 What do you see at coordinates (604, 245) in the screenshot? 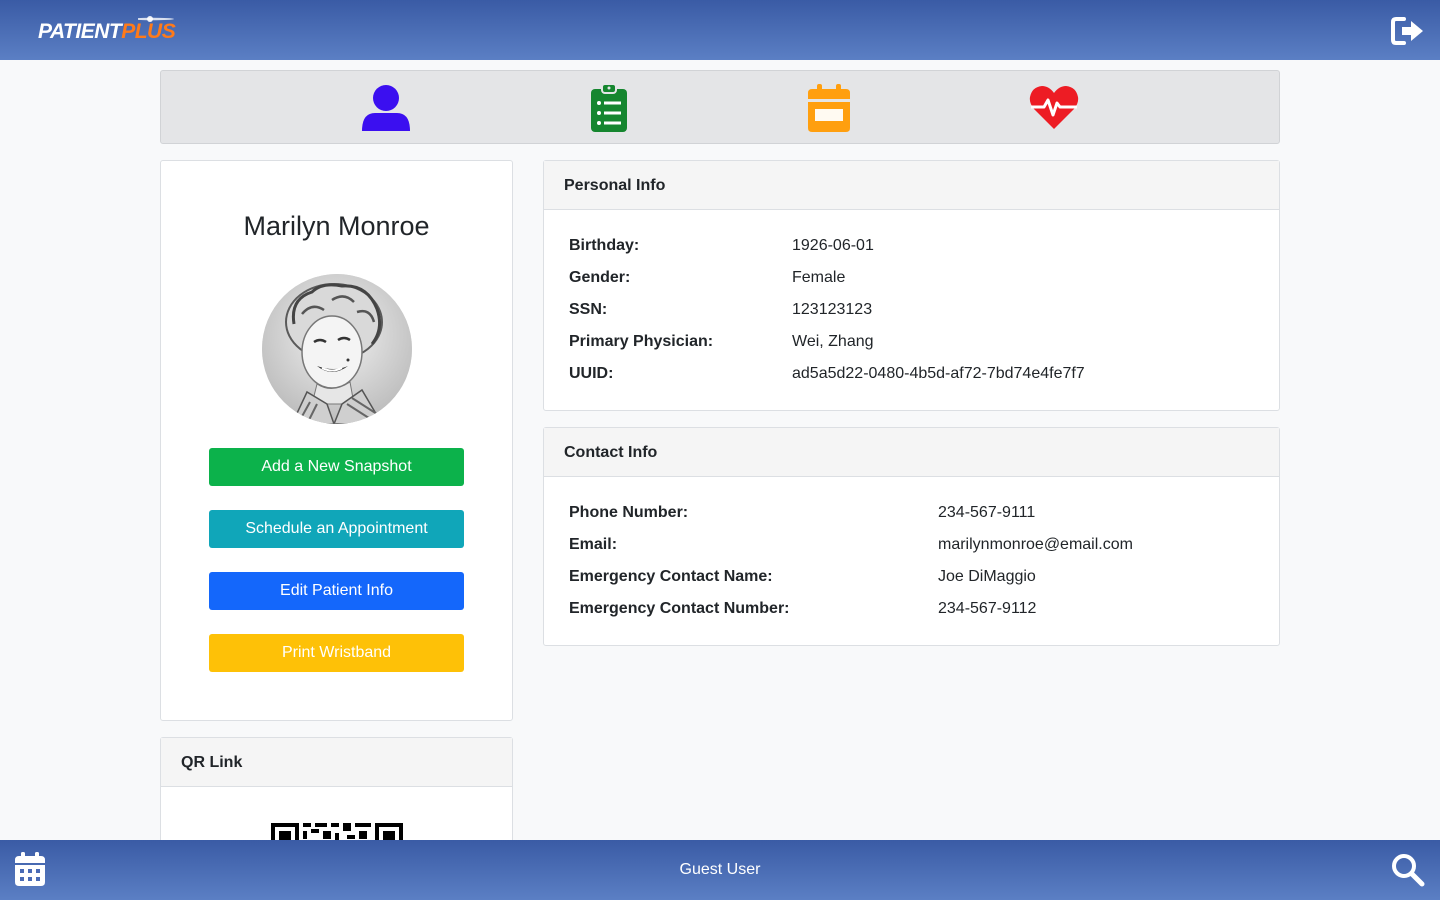
I see `info-label: Birthday:` at bounding box center [604, 245].